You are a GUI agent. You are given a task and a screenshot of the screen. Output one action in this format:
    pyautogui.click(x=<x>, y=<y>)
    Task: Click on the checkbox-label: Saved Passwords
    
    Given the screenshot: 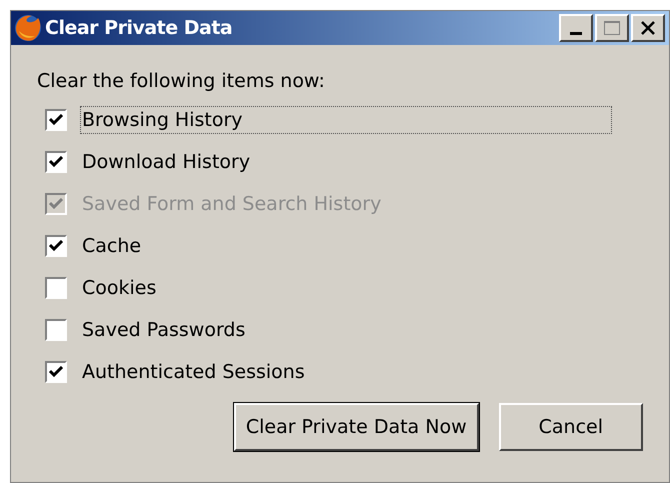 What is the action you would take?
    pyautogui.click(x=163, y=330)
    